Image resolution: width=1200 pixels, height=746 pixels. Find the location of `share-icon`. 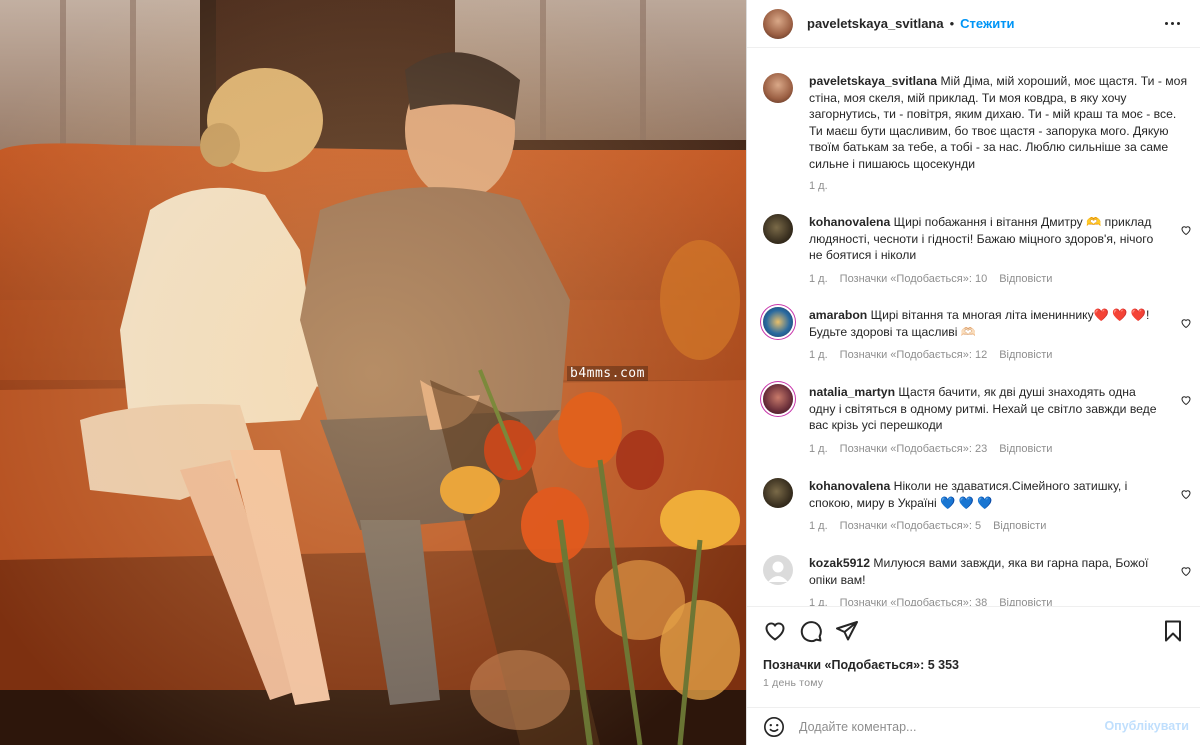

share-icon is located at coordinates (847, 631).